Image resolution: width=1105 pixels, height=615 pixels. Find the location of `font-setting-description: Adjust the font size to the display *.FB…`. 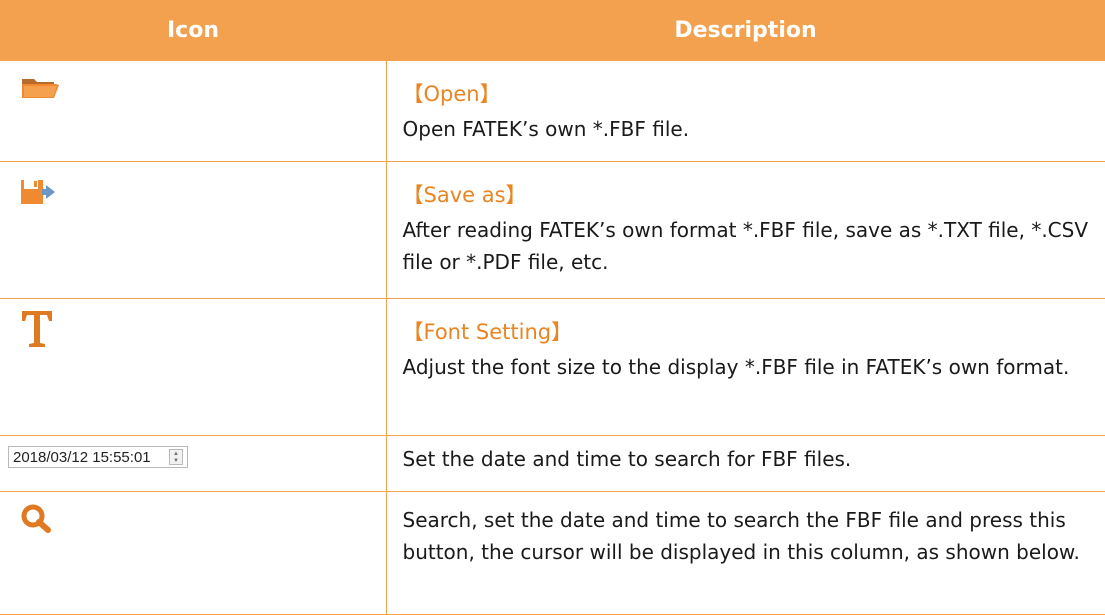

font-setting-description: Adjust the font size to the display *.FB… is located at coordinates (736, 367).